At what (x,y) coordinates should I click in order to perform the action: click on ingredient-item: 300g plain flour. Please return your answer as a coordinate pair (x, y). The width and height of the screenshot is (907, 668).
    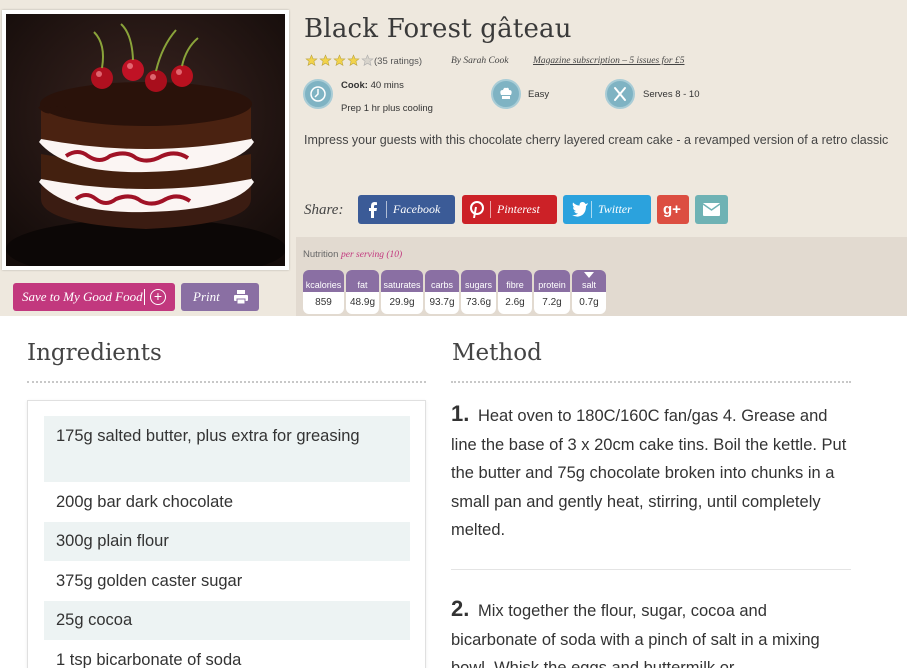
    Looking at the image, I should click on (227, 541).